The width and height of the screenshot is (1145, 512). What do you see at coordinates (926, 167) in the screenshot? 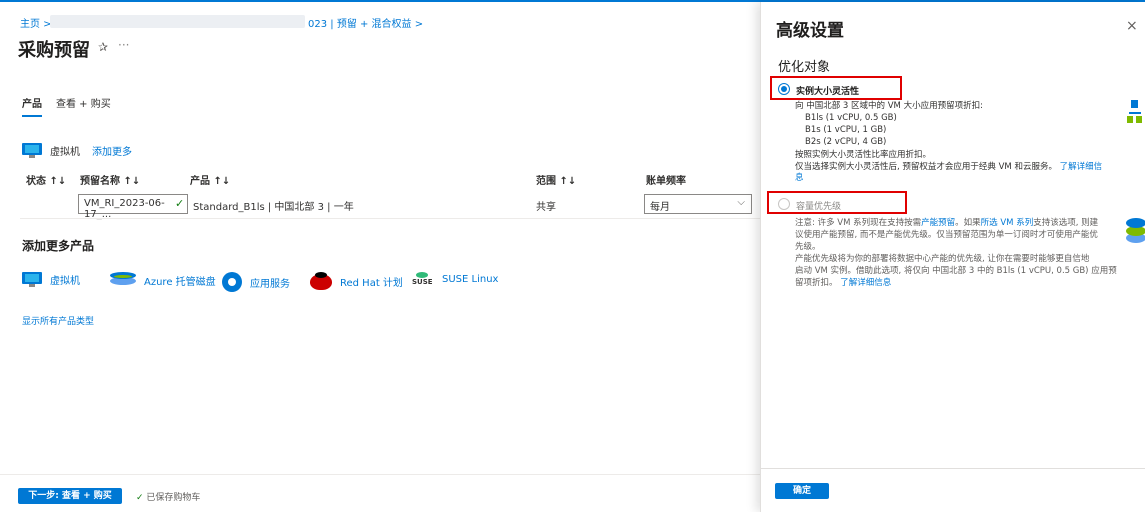
I see `option1-line-6-text: 仅当选择实例大小灵活性后, 预留权益才会应用于经典 VM 和云服务。` at bounding box center [926, 167].